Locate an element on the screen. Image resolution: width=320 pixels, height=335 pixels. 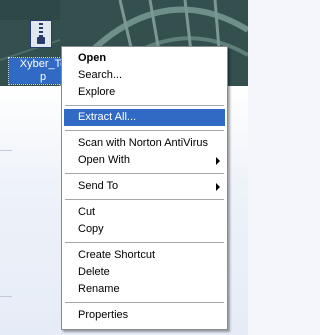
menu-item-send-to: Send To is located at coordinates (144, 186).